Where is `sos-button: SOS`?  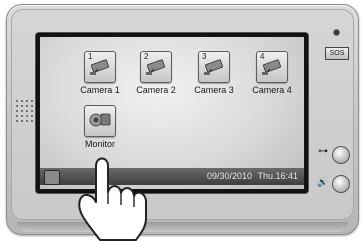
sos-button: SOS is located at coordinates (337, 53).